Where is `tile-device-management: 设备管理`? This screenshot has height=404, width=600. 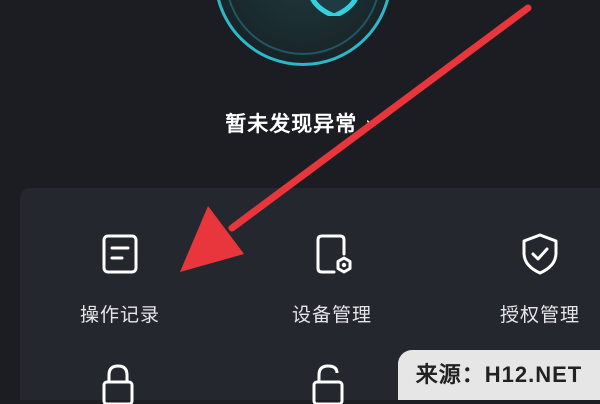 tile-device-management: 设备管理 is located at coordinates (332, 279).